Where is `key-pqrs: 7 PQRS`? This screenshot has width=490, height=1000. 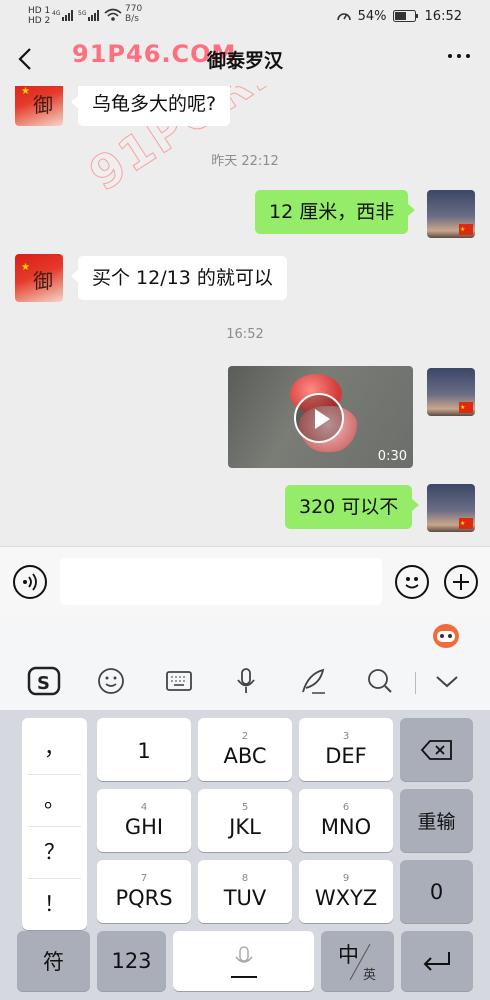
key-pqrs: 7 PQRS is located at coordinates (144, 891).